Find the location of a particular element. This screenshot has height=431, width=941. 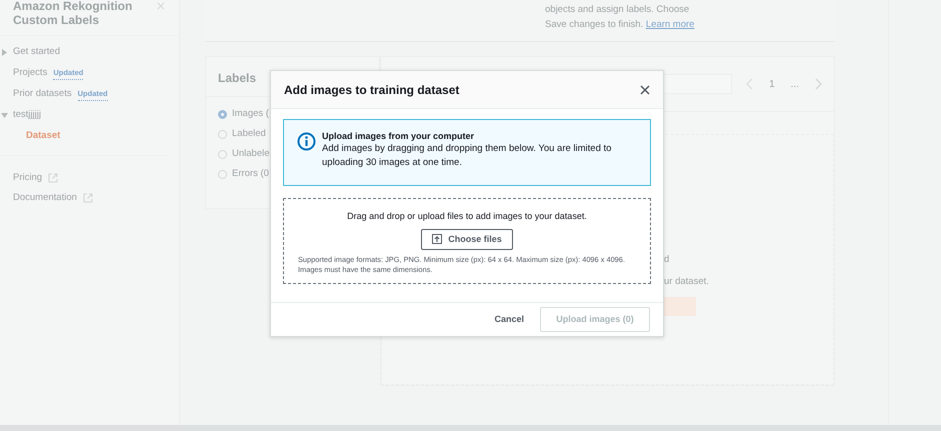

nav-link: Prior datasets is located at coordinates (42, 94).